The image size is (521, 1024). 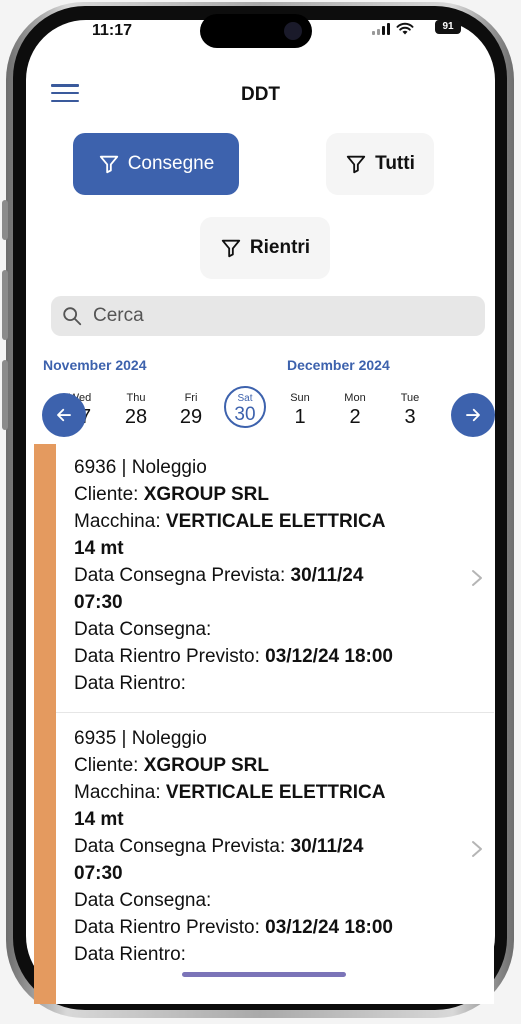 What do you see at coordinates (191, 417) in the screenshot?
I see `day-number: 29` at bounding box center [191, 417].